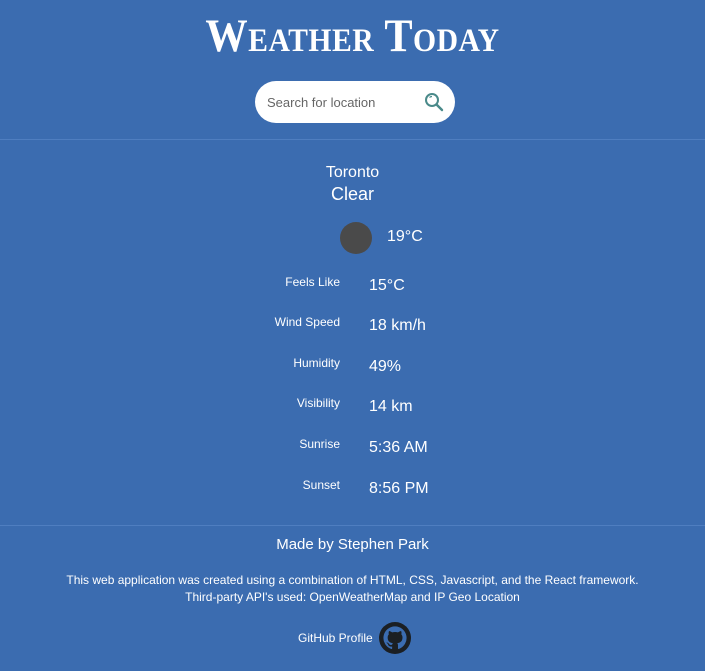 This screenshot has width=705, height=671. What do you see at coordinates (397, 325) in the screenshot?
I see `detail-value: 18 km/h` at bounding box center [397, 325].